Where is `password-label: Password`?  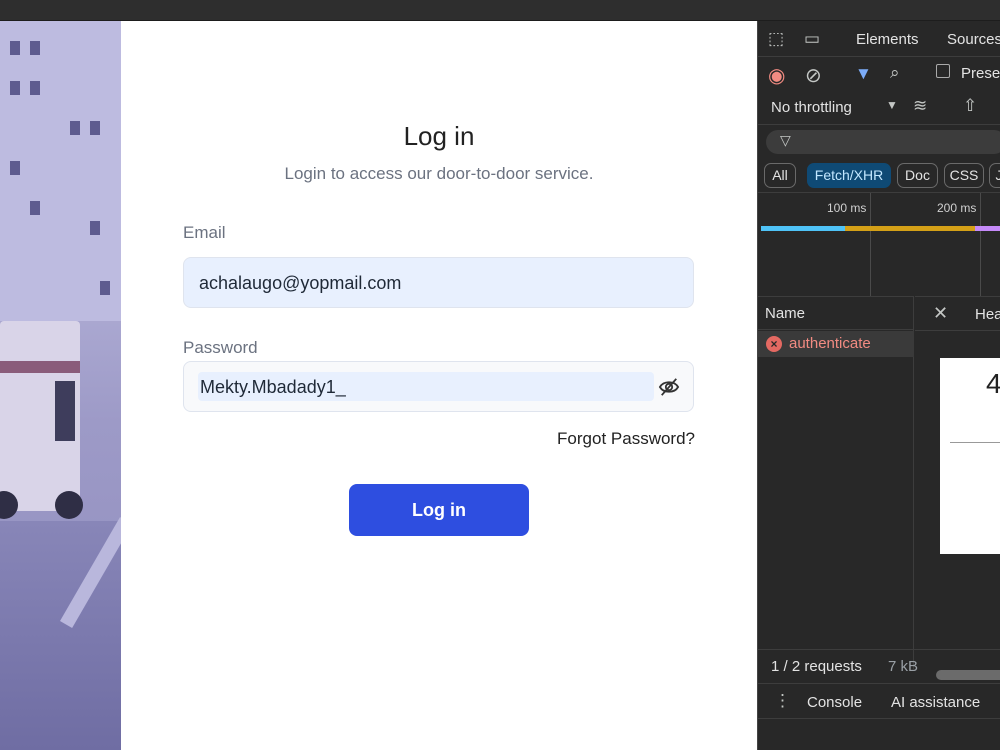 password-label: Password is located at coordinates (220, 347).